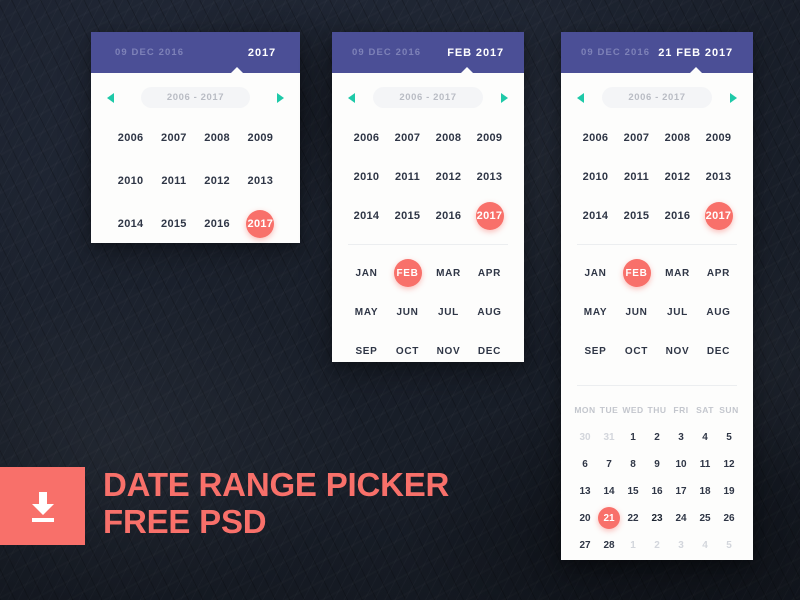  Describe the element at coordinates (633, 518) in the screenshot. I see `day-cell: 22` at that location.